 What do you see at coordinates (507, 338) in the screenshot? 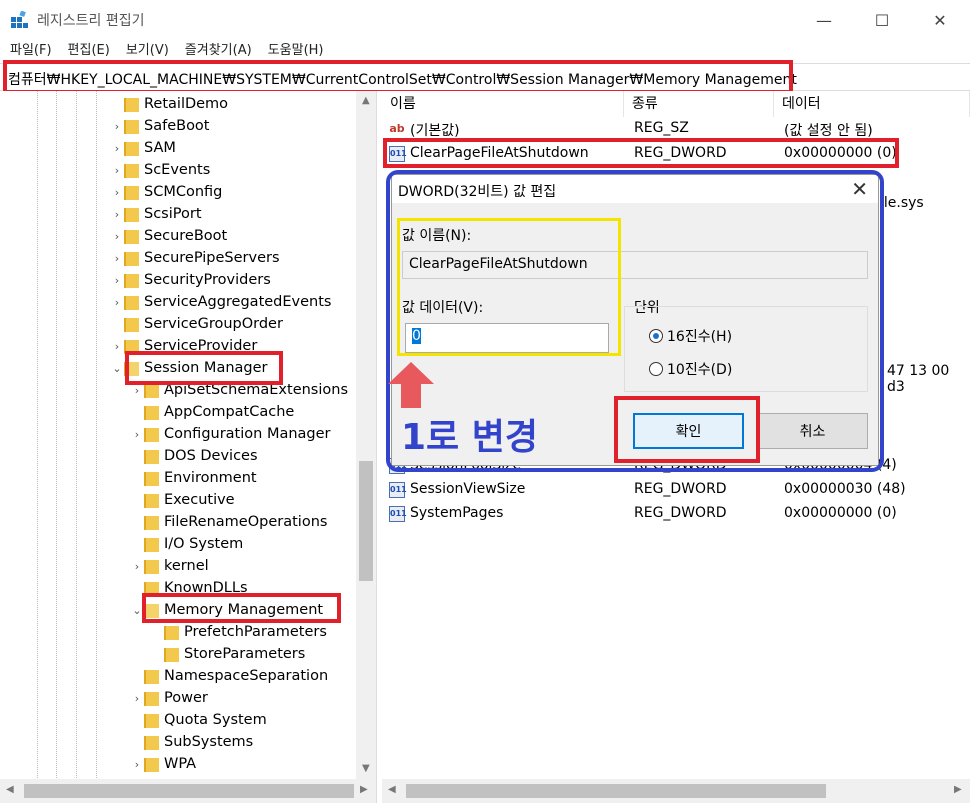
I see `value-data-input: 0` at bounding box center [507, 338].